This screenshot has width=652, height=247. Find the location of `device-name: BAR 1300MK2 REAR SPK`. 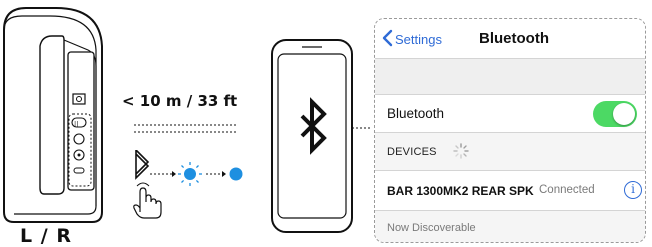

device-name: BAR 1300MK2 REAR SPK is located at coordinates (460, 191).